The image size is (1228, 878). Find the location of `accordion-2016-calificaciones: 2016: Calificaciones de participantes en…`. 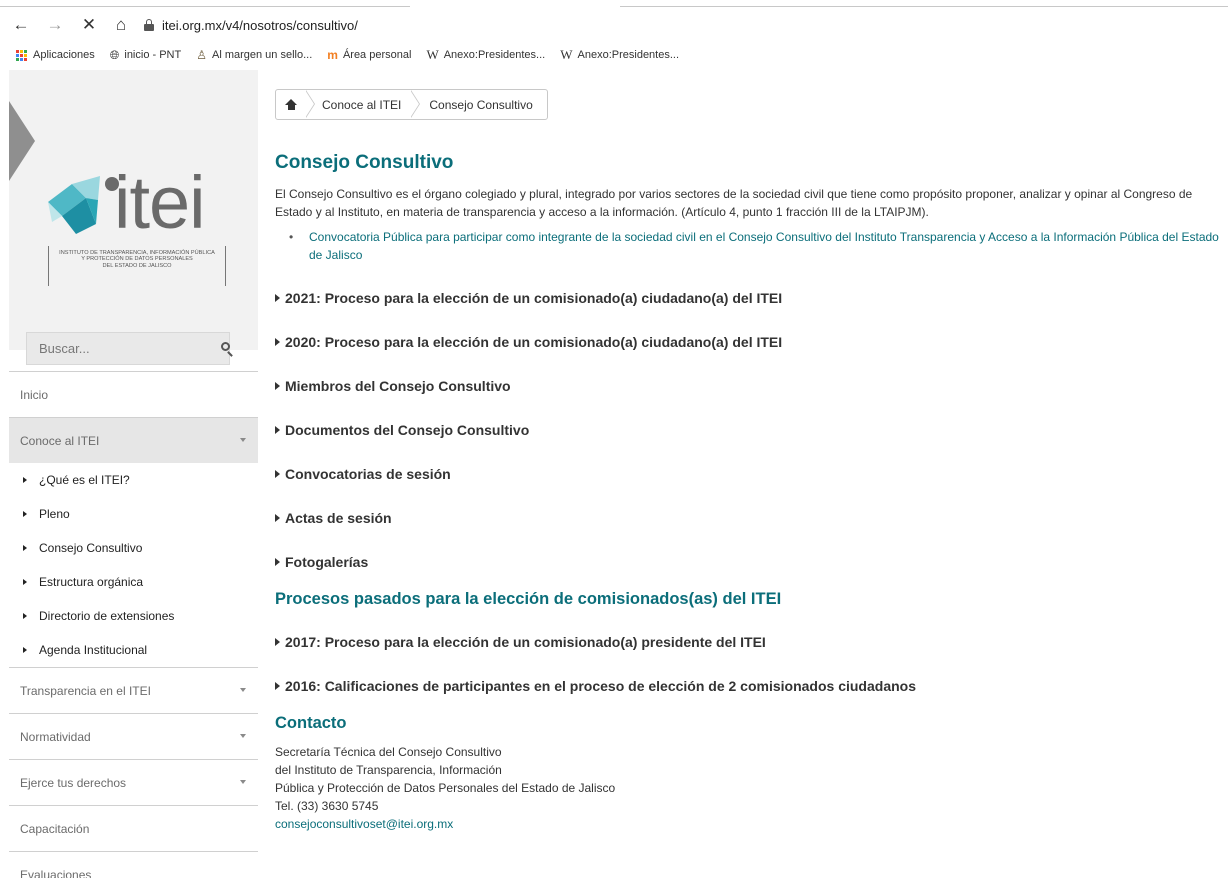

accordion-2016-calificaciones: 2016: Calificaciones de participantes en… is located at coordinates (595, 686).